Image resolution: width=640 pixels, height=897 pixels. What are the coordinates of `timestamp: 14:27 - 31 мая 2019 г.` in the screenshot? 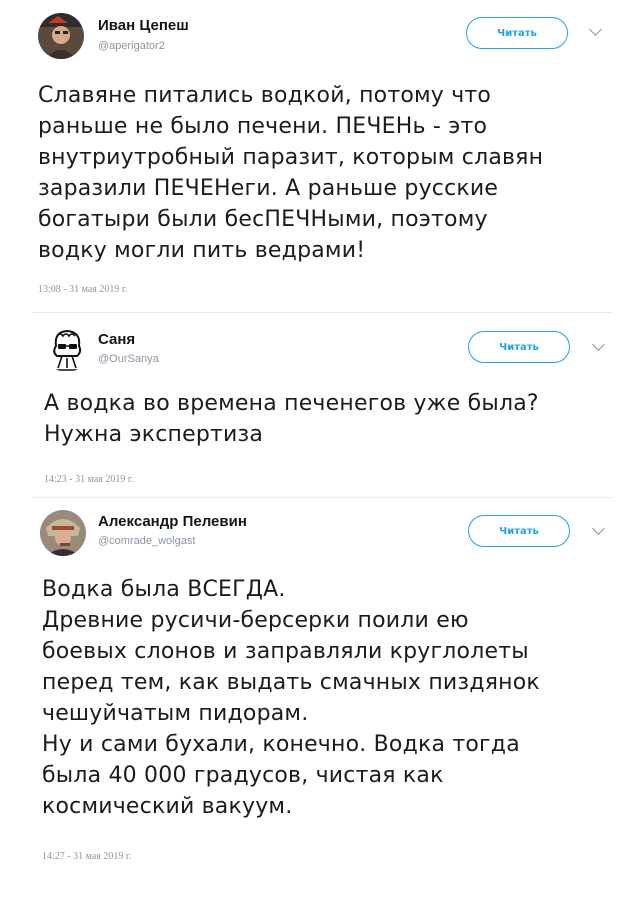 It's located at (86, 856).